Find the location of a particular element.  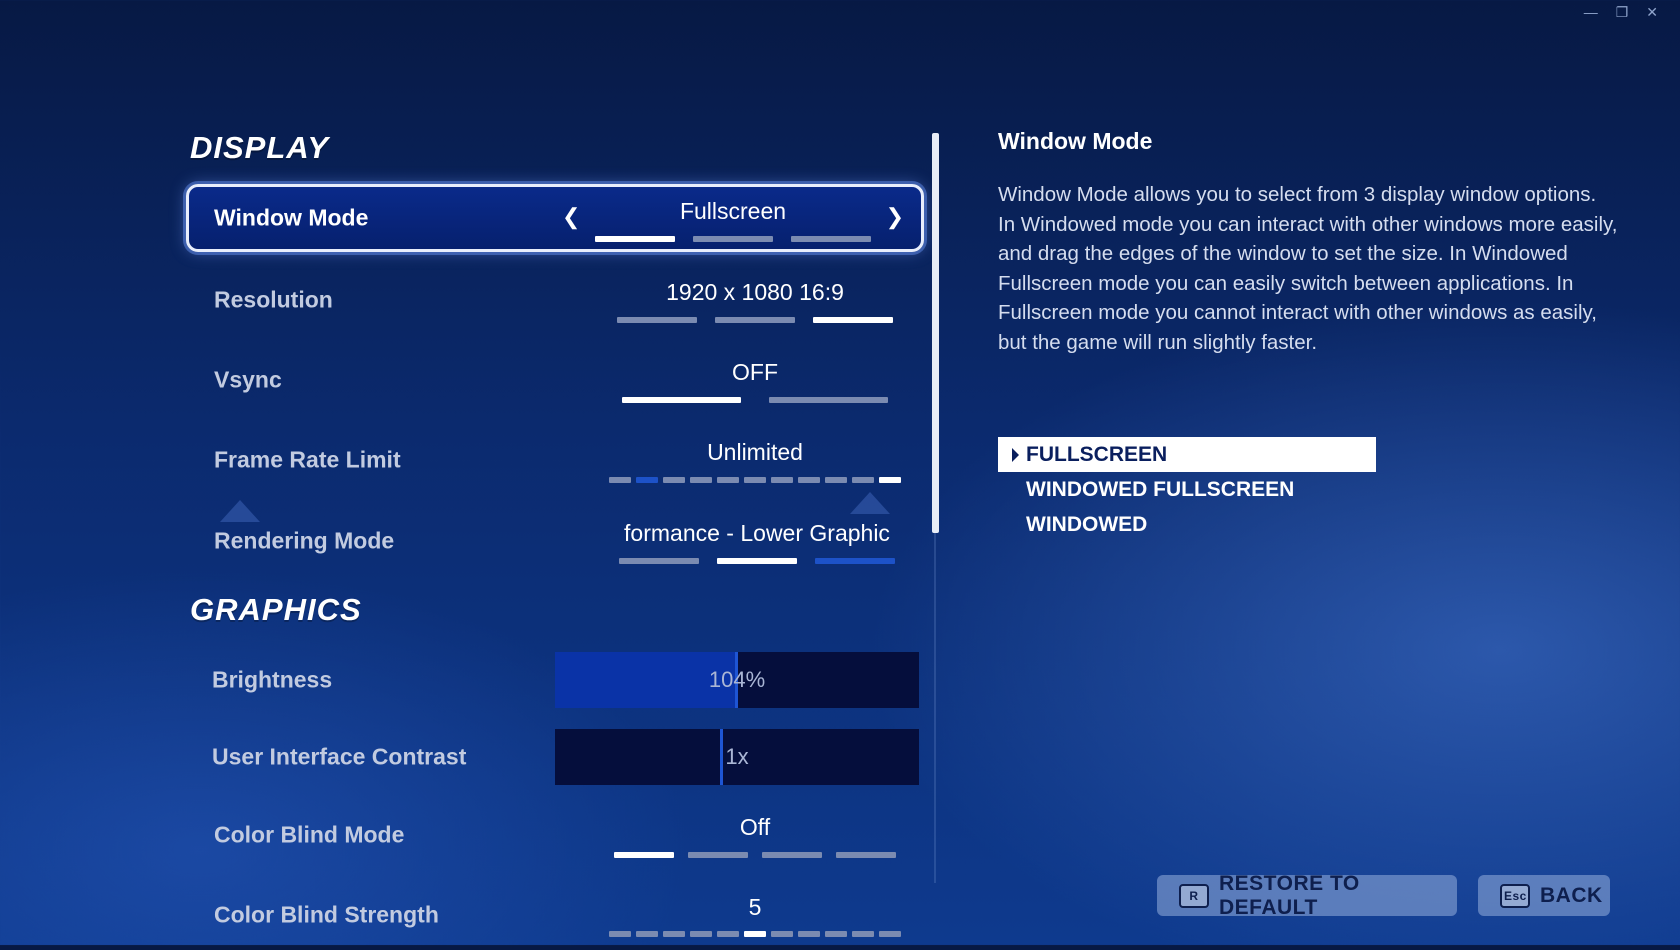

chevron-right-icon: ❯ is located at coordinates (895, 217).